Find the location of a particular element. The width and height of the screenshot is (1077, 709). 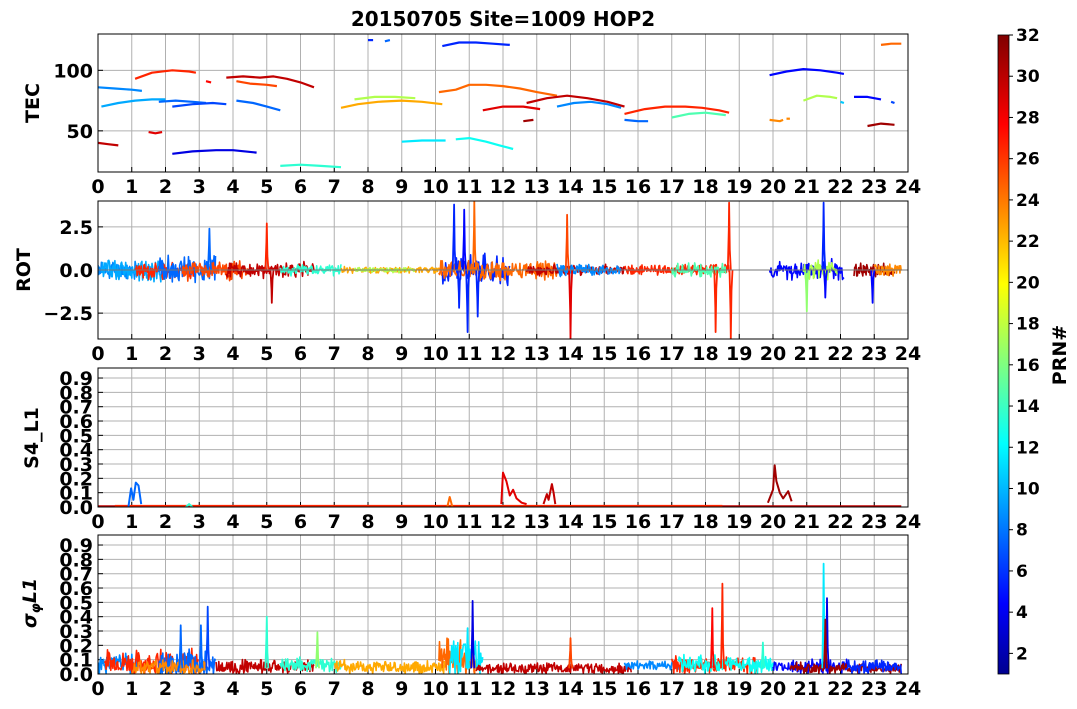

colorbar-tick-label: 8 is located at coordinates (1022, 531).